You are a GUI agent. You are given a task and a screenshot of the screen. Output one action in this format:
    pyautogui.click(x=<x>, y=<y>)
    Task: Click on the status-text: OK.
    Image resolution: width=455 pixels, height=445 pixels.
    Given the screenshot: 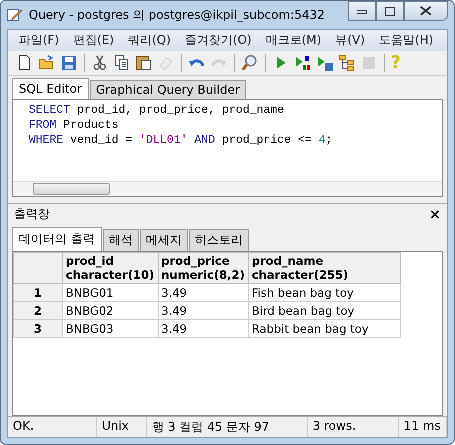 What is the action you would take?
    pyautogui.click(x=53, y=427)
    